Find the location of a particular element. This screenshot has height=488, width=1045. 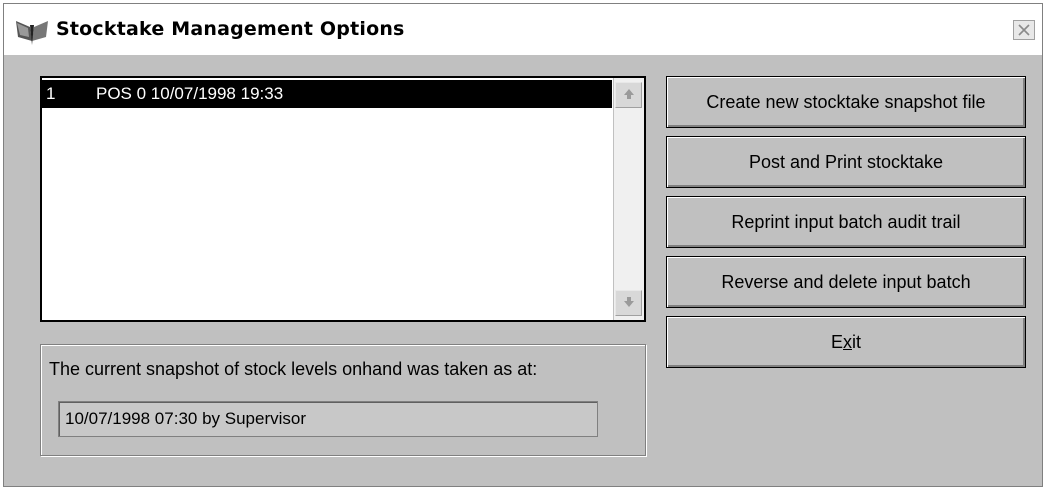

title-bar: Stocktake Management Options is located at coordinates (523, 29).